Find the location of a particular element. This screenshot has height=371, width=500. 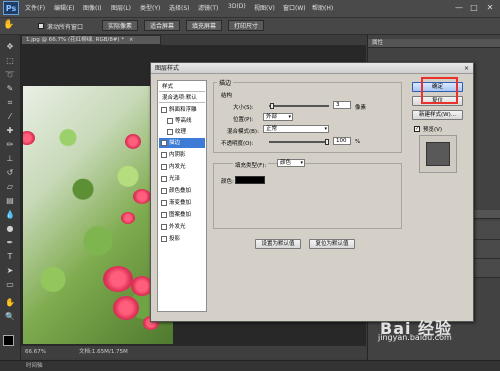

position-select: 外部 is located at coordinates (278, 117).